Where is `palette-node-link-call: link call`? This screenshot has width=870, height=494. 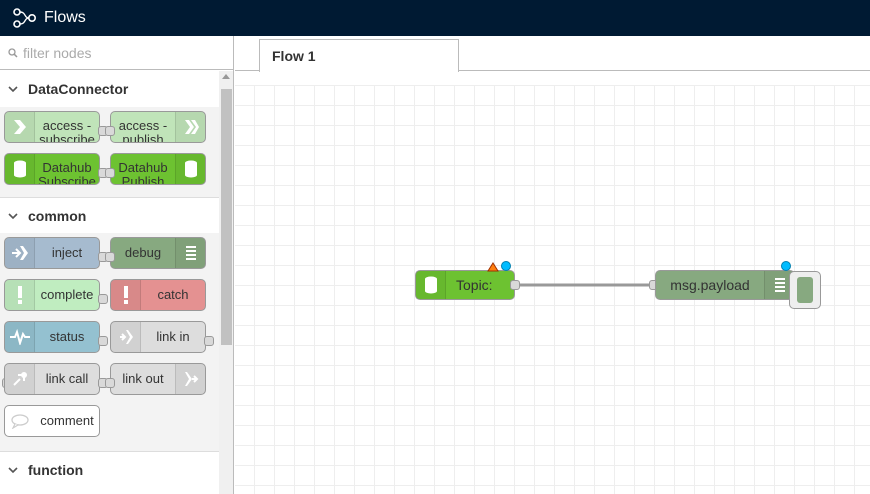
palette-node-link-call: link call is located at coordinates (52, 379).